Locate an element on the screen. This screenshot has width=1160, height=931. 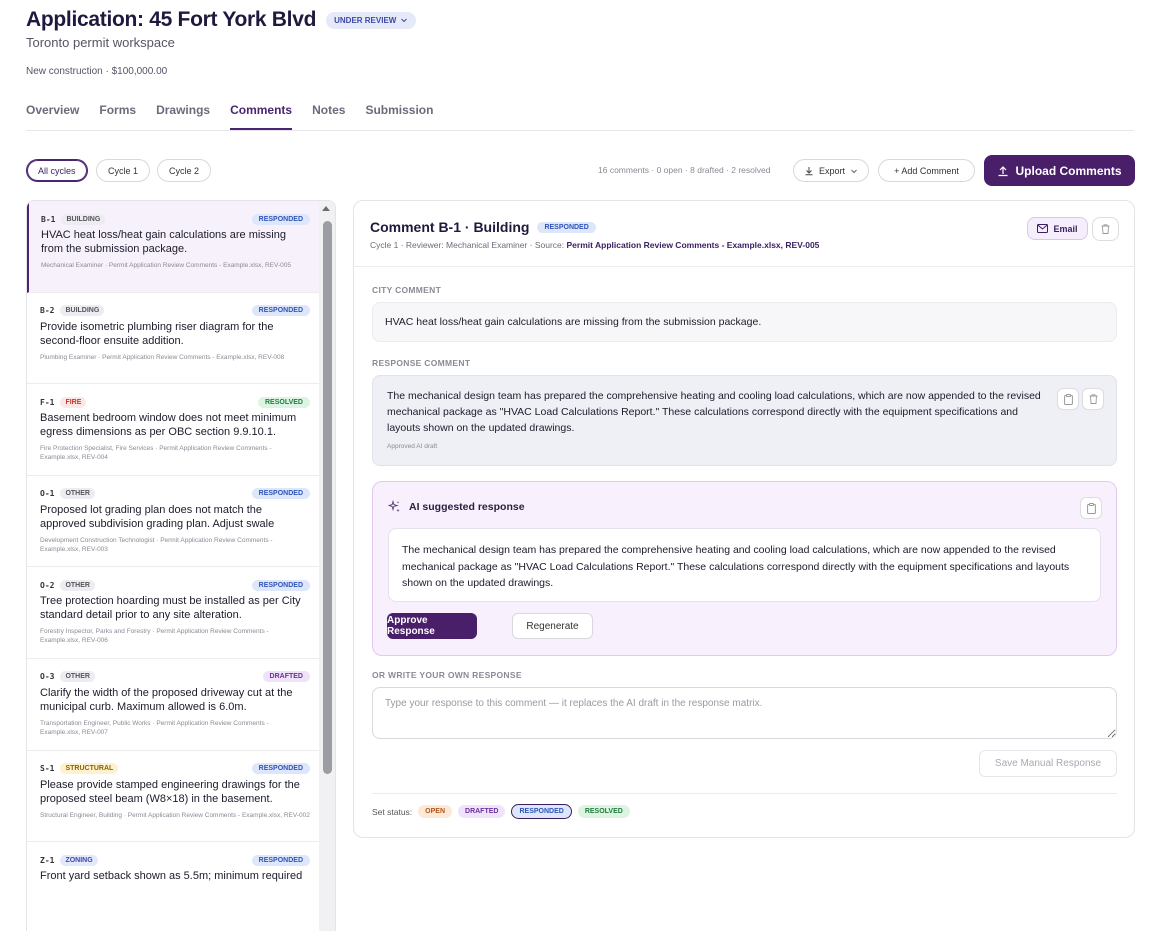
tab-overview: Overview is located at coordinates (52, 116).